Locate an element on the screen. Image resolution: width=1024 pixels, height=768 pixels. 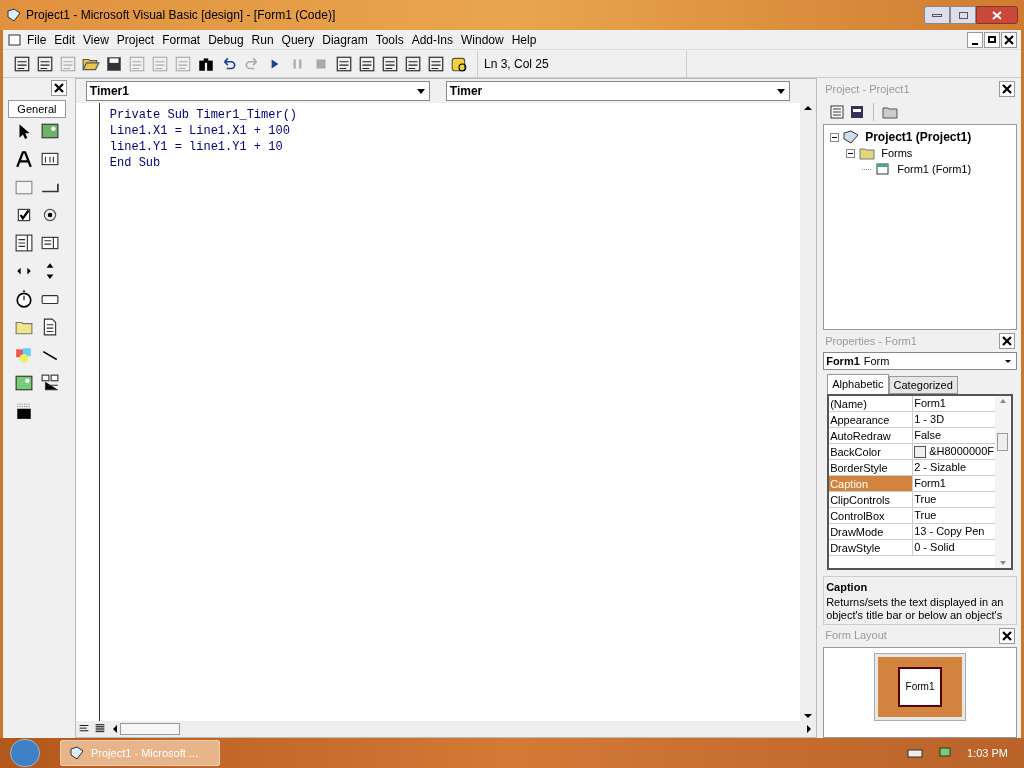
description-text: Returns/sets the text displayed in an object's title bar or below an object's is located at coordinates (915, 608).